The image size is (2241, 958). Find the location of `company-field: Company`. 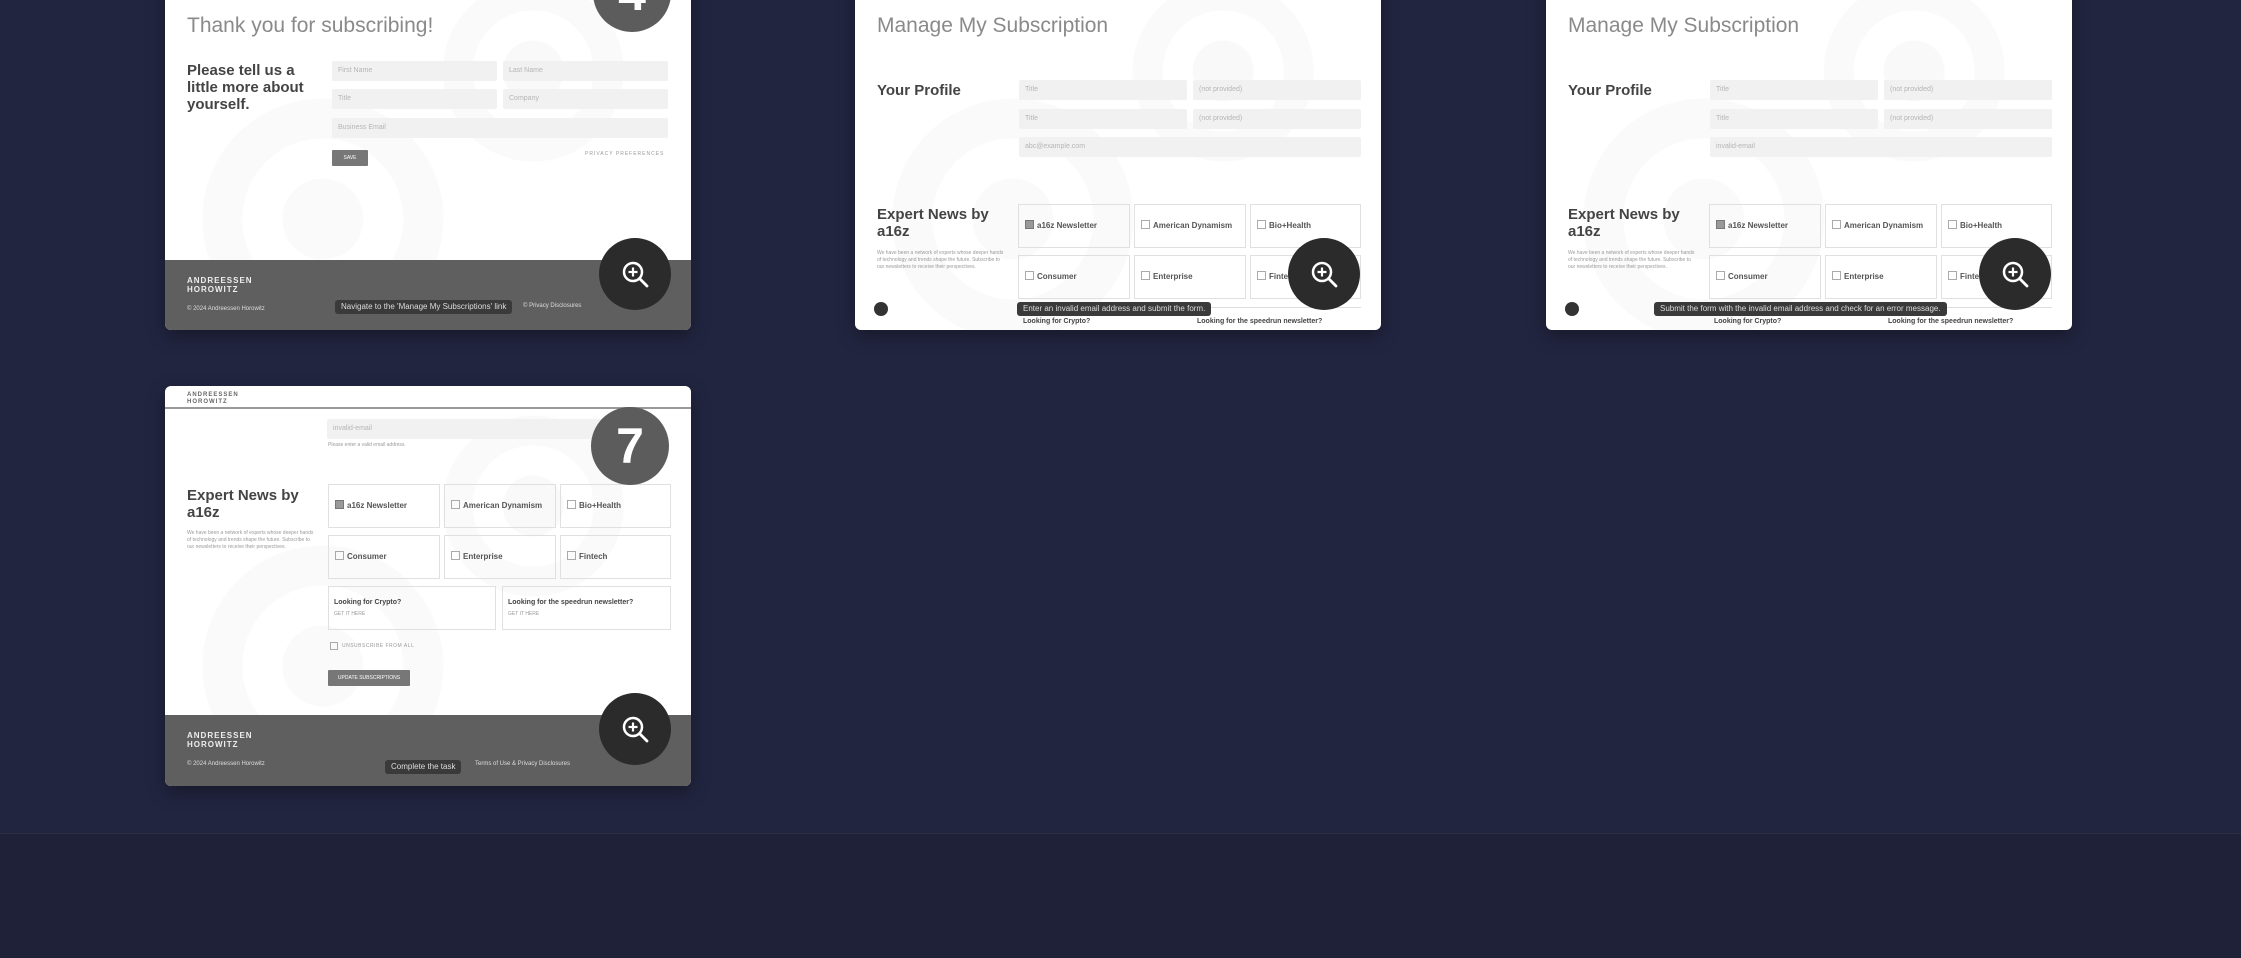

company-field: Company is located at coordinates (585, 99).